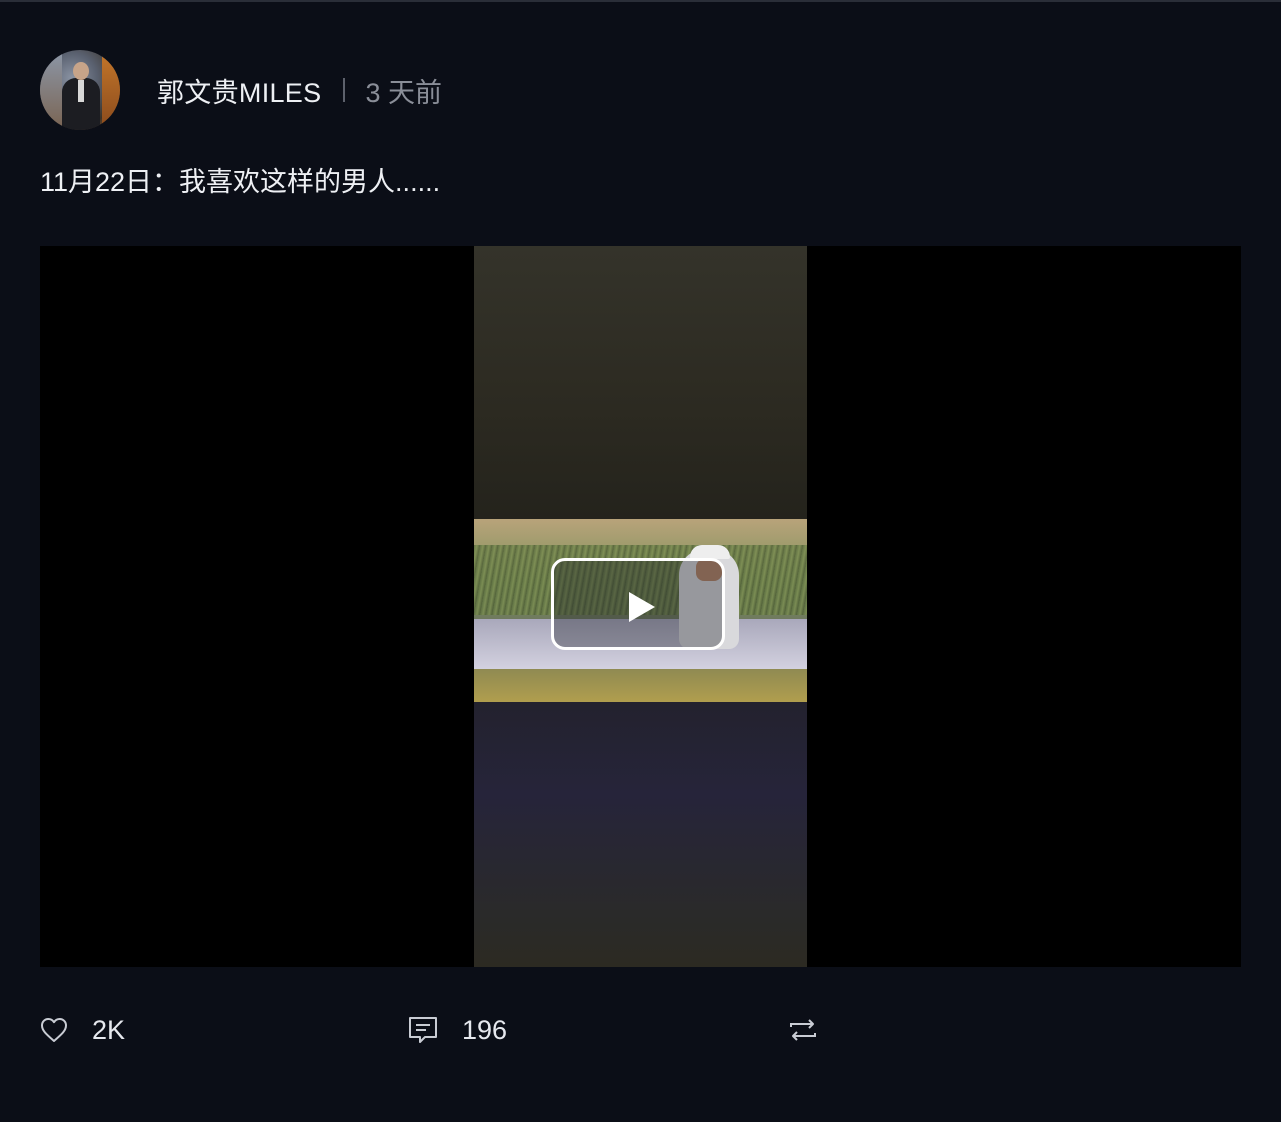 This screenshot has width=1281, height=1122. I want to click on post-time: 3 天前, so click(403, 92).